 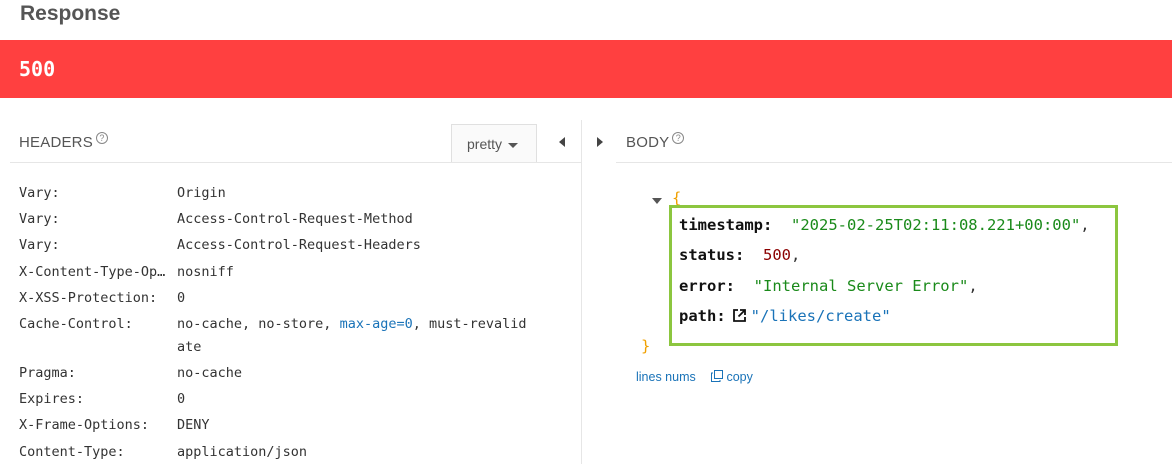 What do you see at coordinates (821, 316) in the screenshot?
I see `json-link-value: "/likes/create"` at bounding box center [821, 316].